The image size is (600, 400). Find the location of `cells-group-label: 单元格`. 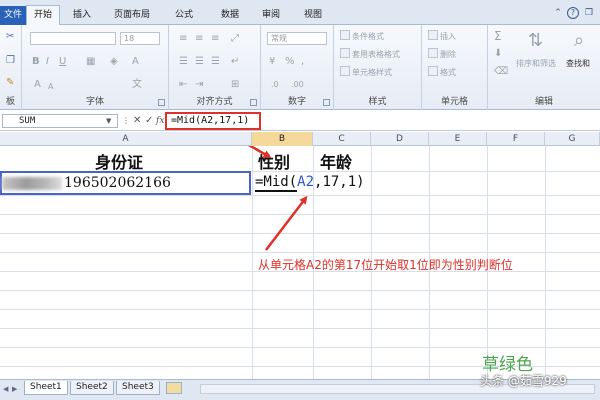

cells-group-label: 单元格 is located at coordinates (454, 102).